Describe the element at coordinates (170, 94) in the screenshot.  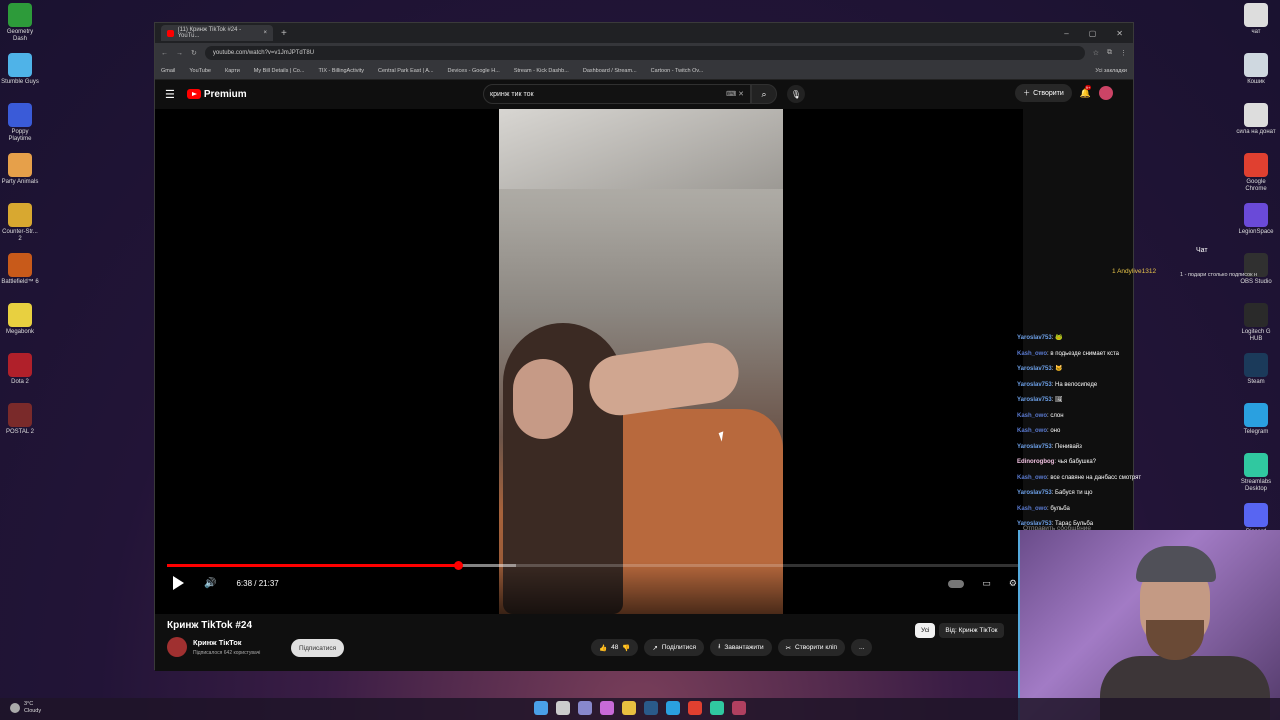
I see `hamburger-menu-icon: ☰` at that location.